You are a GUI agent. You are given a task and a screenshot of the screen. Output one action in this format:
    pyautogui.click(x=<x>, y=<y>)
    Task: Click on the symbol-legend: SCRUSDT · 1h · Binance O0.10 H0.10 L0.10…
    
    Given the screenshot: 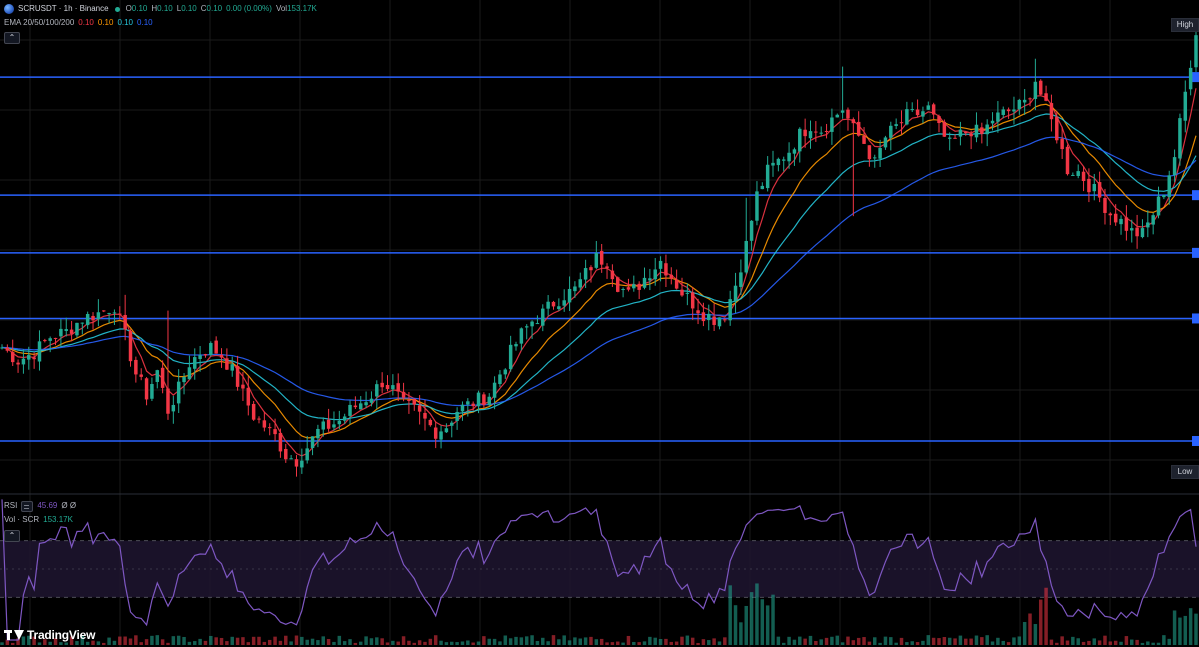 What is the action you would take?
    pyautogui.click(x=160, y=9)
    